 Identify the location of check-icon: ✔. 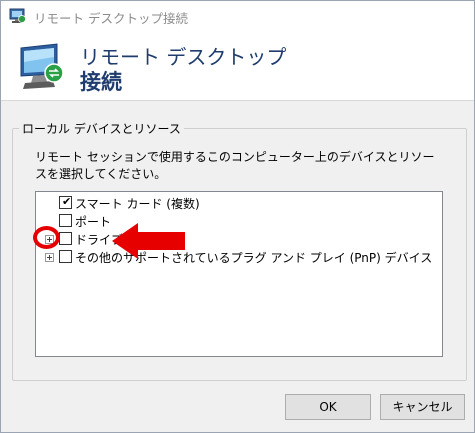
(67, 201).